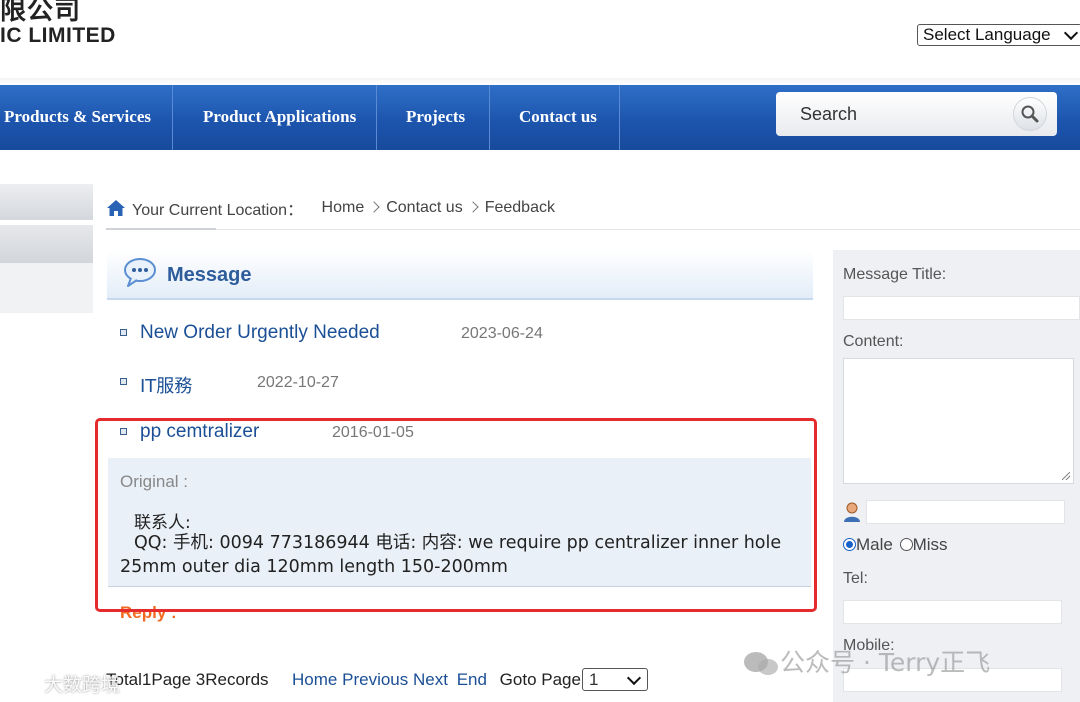  I want to click on page-previous-link: Previous, so click(375, 679).